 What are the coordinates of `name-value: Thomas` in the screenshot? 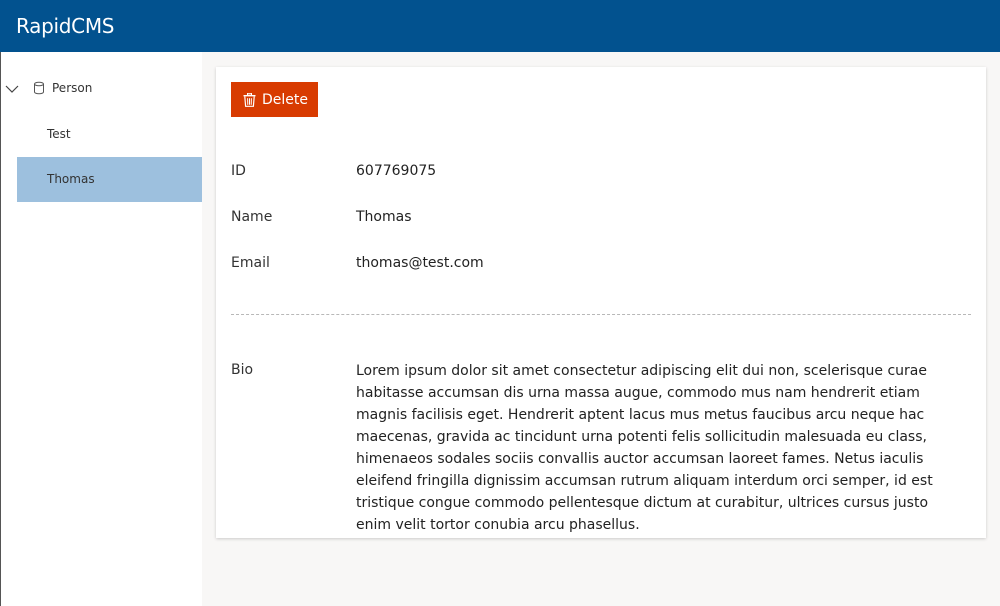 It's located at (384, 217).